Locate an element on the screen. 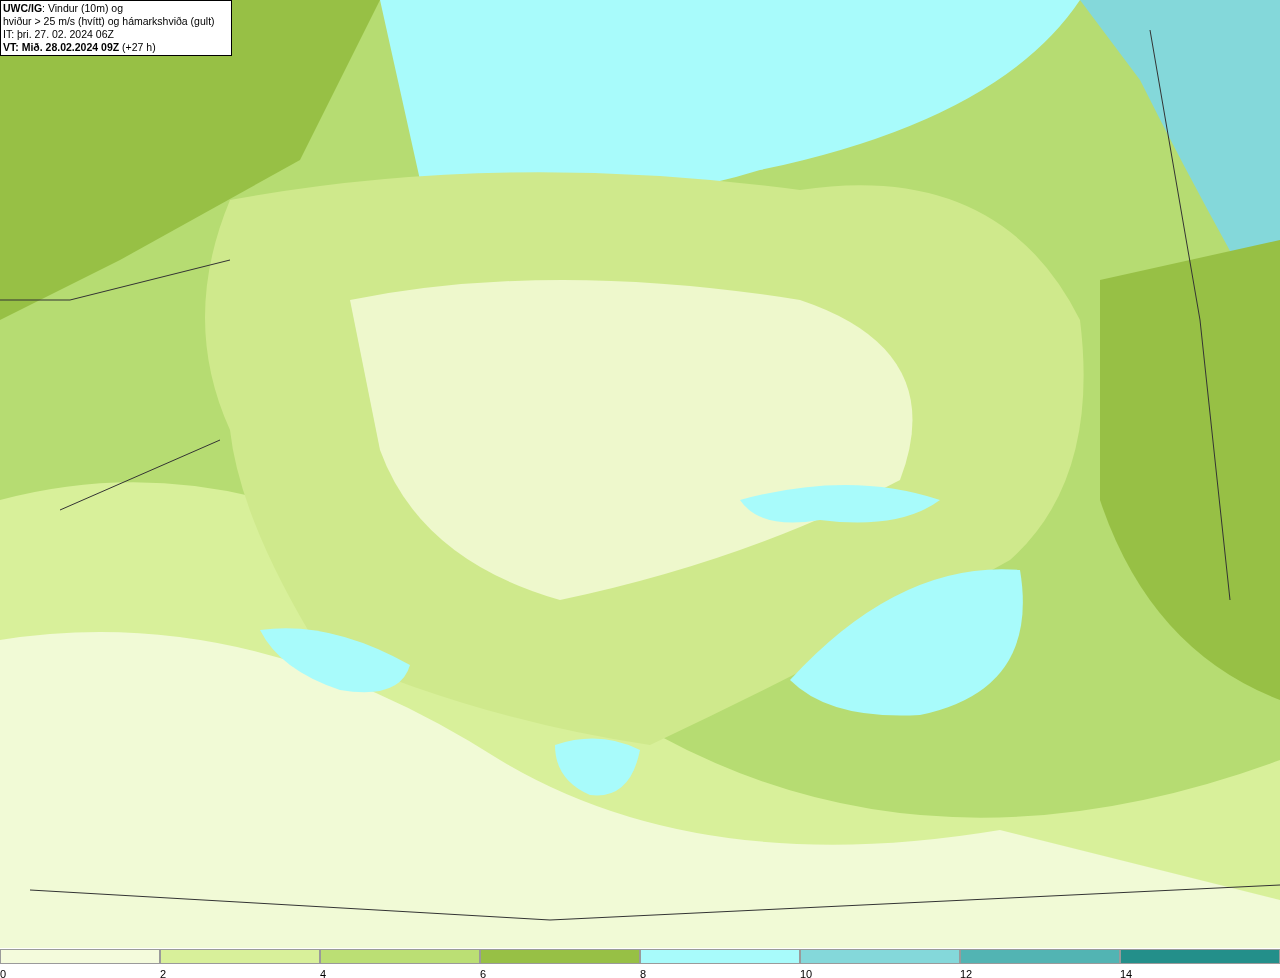 The width and height of the screenshot is (1280, 978). legend-label: 8 is located at coordinates (643, 973).